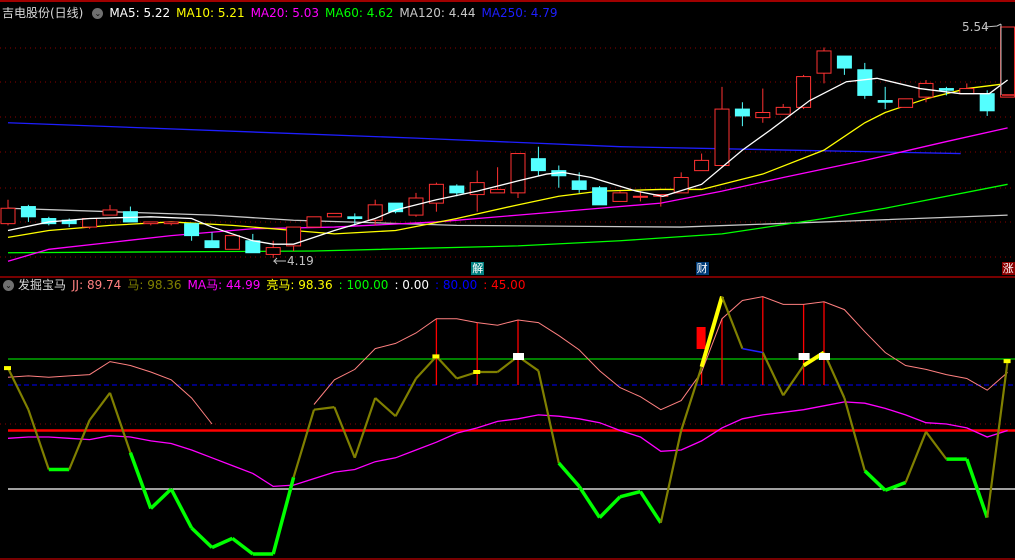  Describe the element at coordinates (76, 285) in the screenshot. I see `ind-item-label: JJ` at that location.